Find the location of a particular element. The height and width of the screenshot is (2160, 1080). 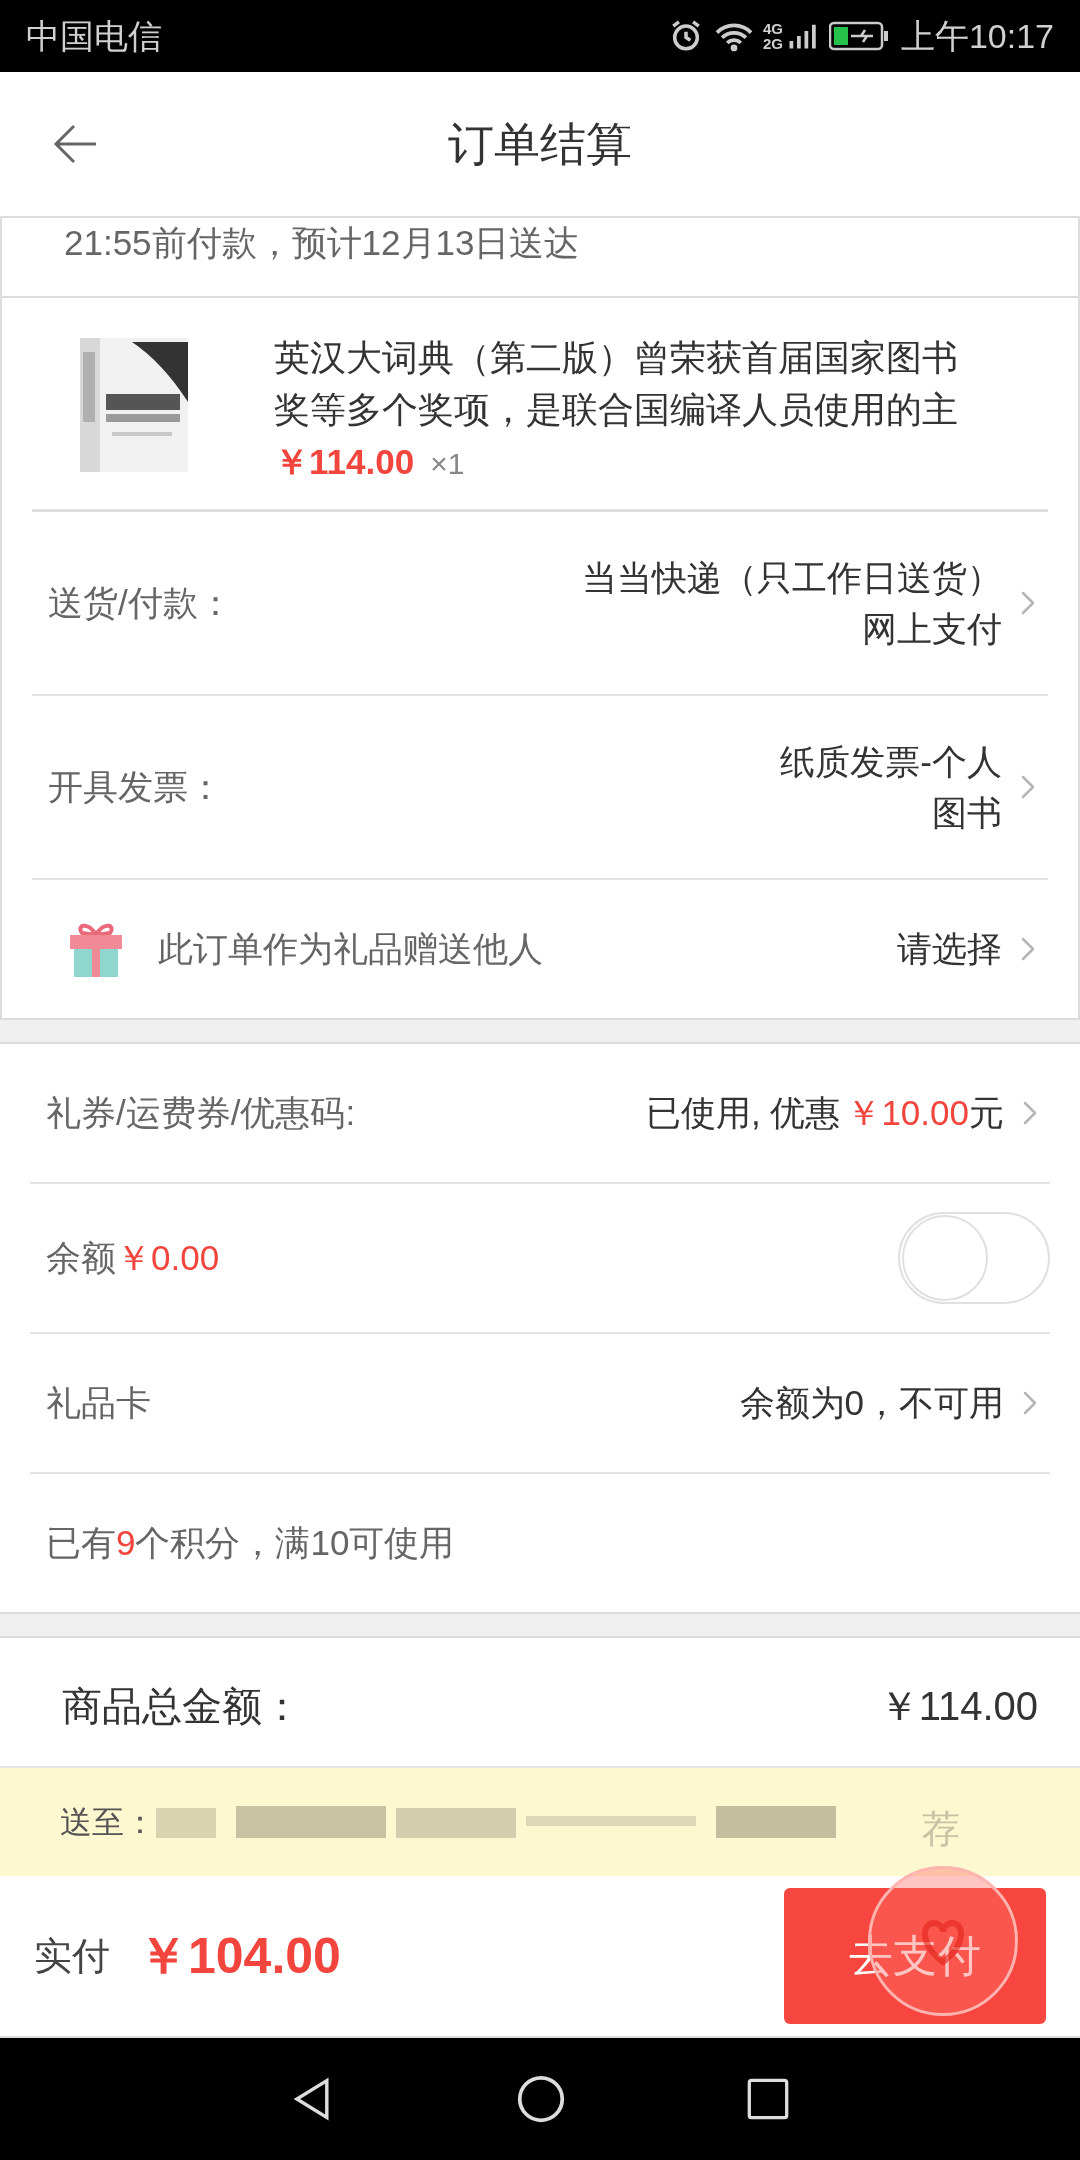

summary-label: 商品总金额： is located at coordinates (182, 1706).